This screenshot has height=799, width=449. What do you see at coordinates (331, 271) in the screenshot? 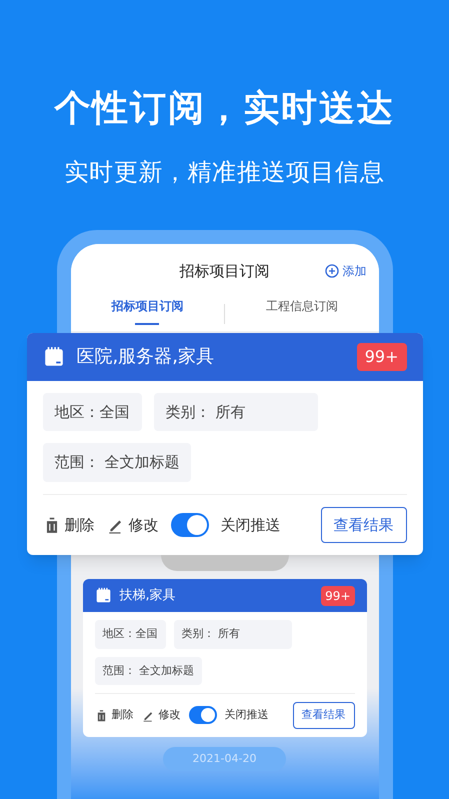
I see `plus-circle-icon` at bounding box center [331, 271].